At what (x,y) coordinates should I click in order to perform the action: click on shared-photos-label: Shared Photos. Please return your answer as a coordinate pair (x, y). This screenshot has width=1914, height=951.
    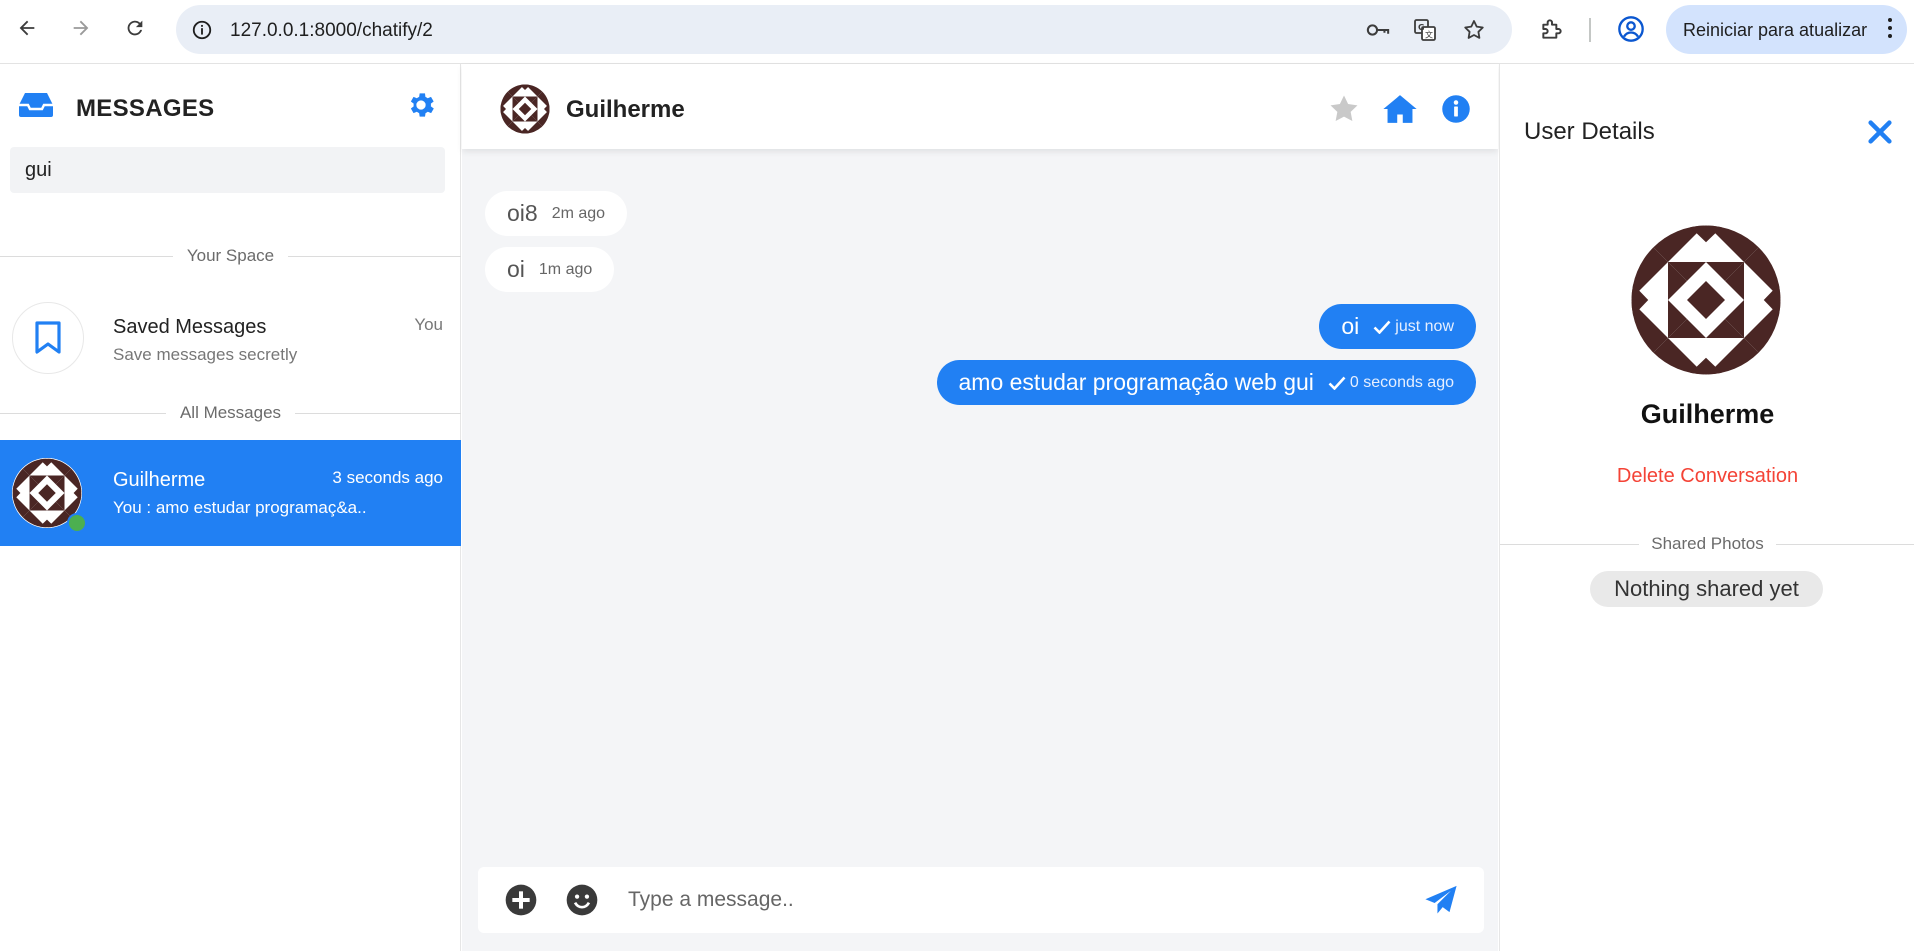
    Looking at the image, I should click on (1707, 543).